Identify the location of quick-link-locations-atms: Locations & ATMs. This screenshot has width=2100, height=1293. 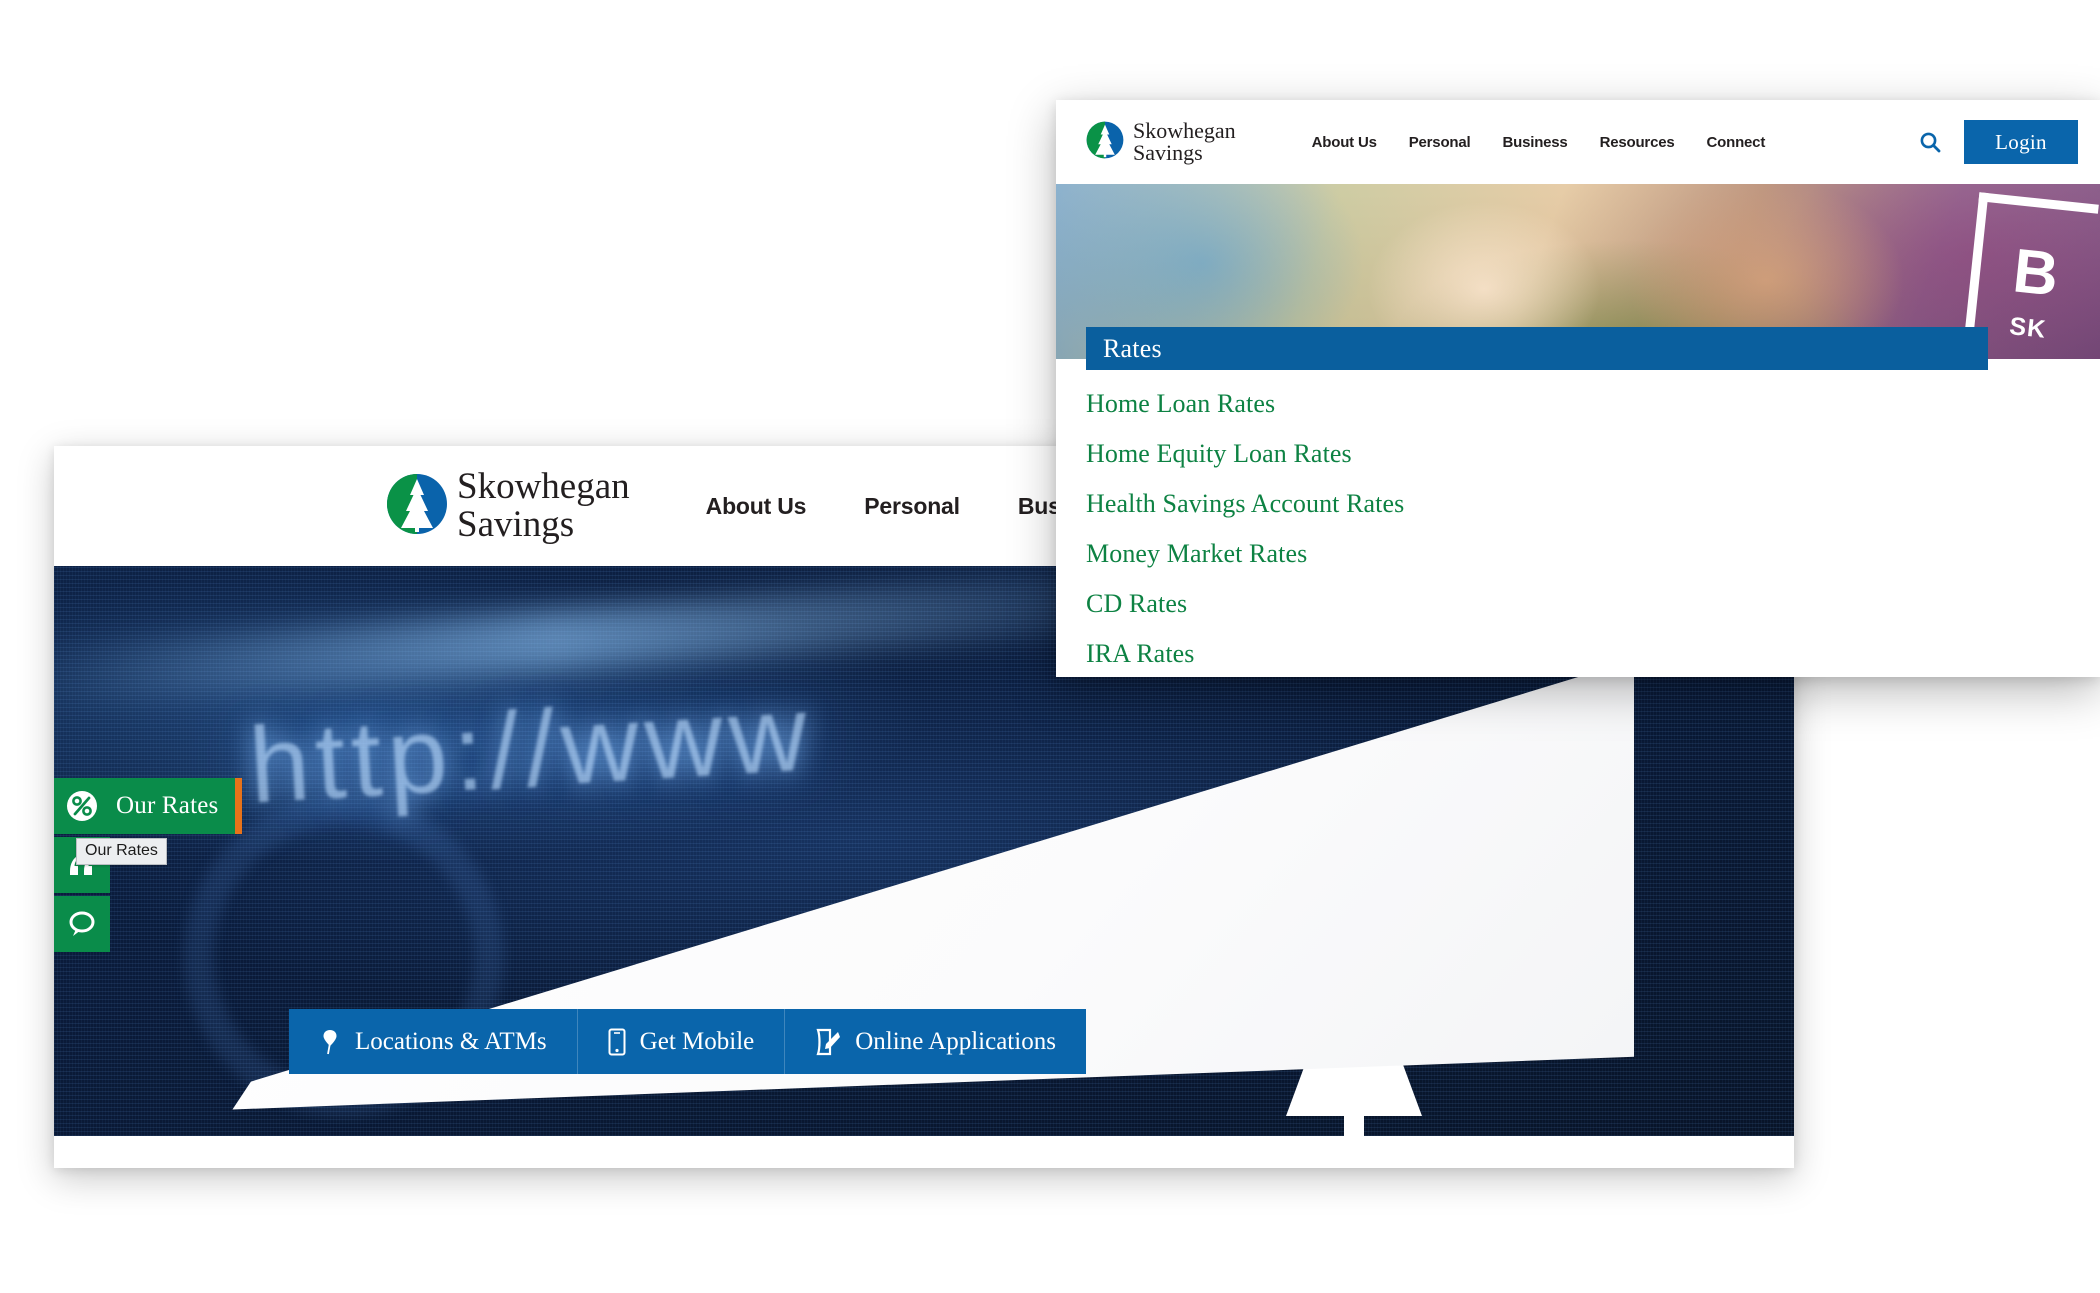
(433, 1041).